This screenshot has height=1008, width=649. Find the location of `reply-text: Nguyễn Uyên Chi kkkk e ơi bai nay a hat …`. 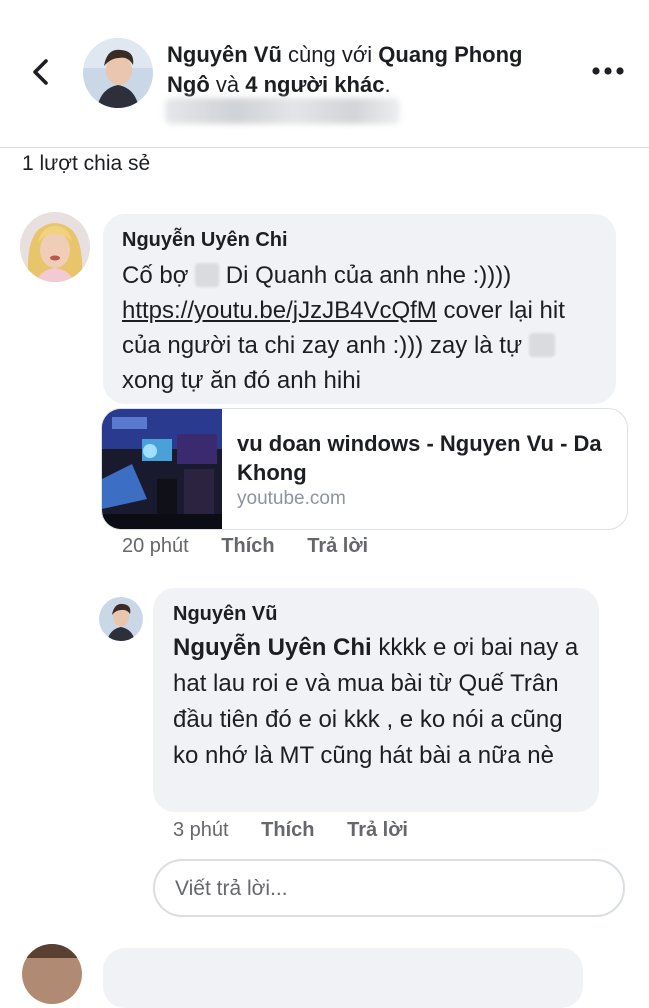

reply-text: Nguyễn Uyên Chi kkkk e ơi bai nay a hat … is located at coordinates (383, 702).